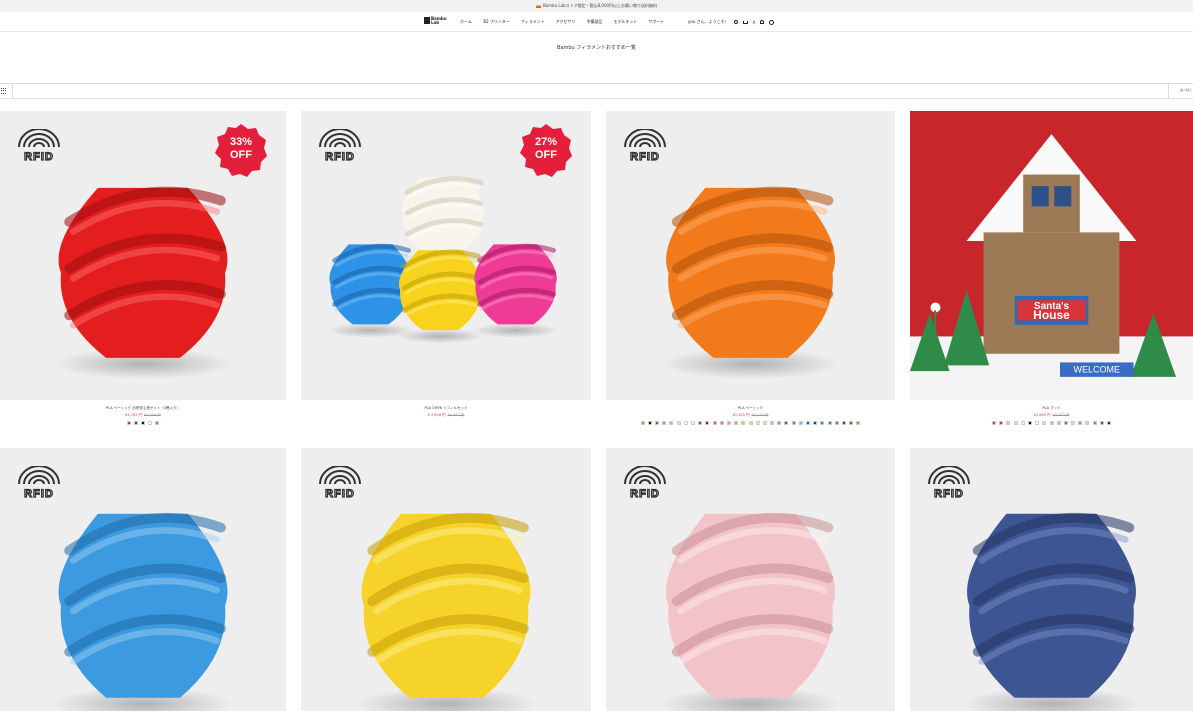 The image size is (1193, 711). I want to click on product-image: RFID 33% OFF, so click(143, 255).